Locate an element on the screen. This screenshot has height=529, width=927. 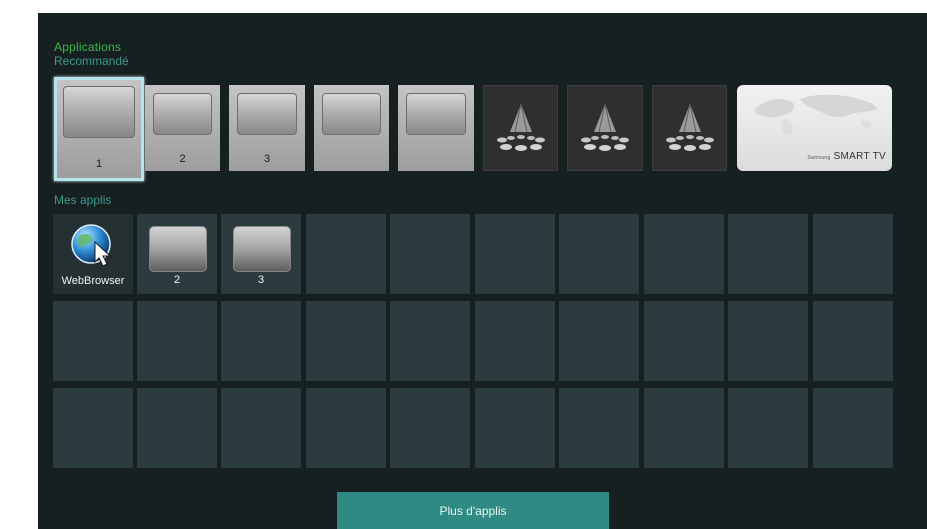
app-label: 2 is located at coordinates (177, 280).